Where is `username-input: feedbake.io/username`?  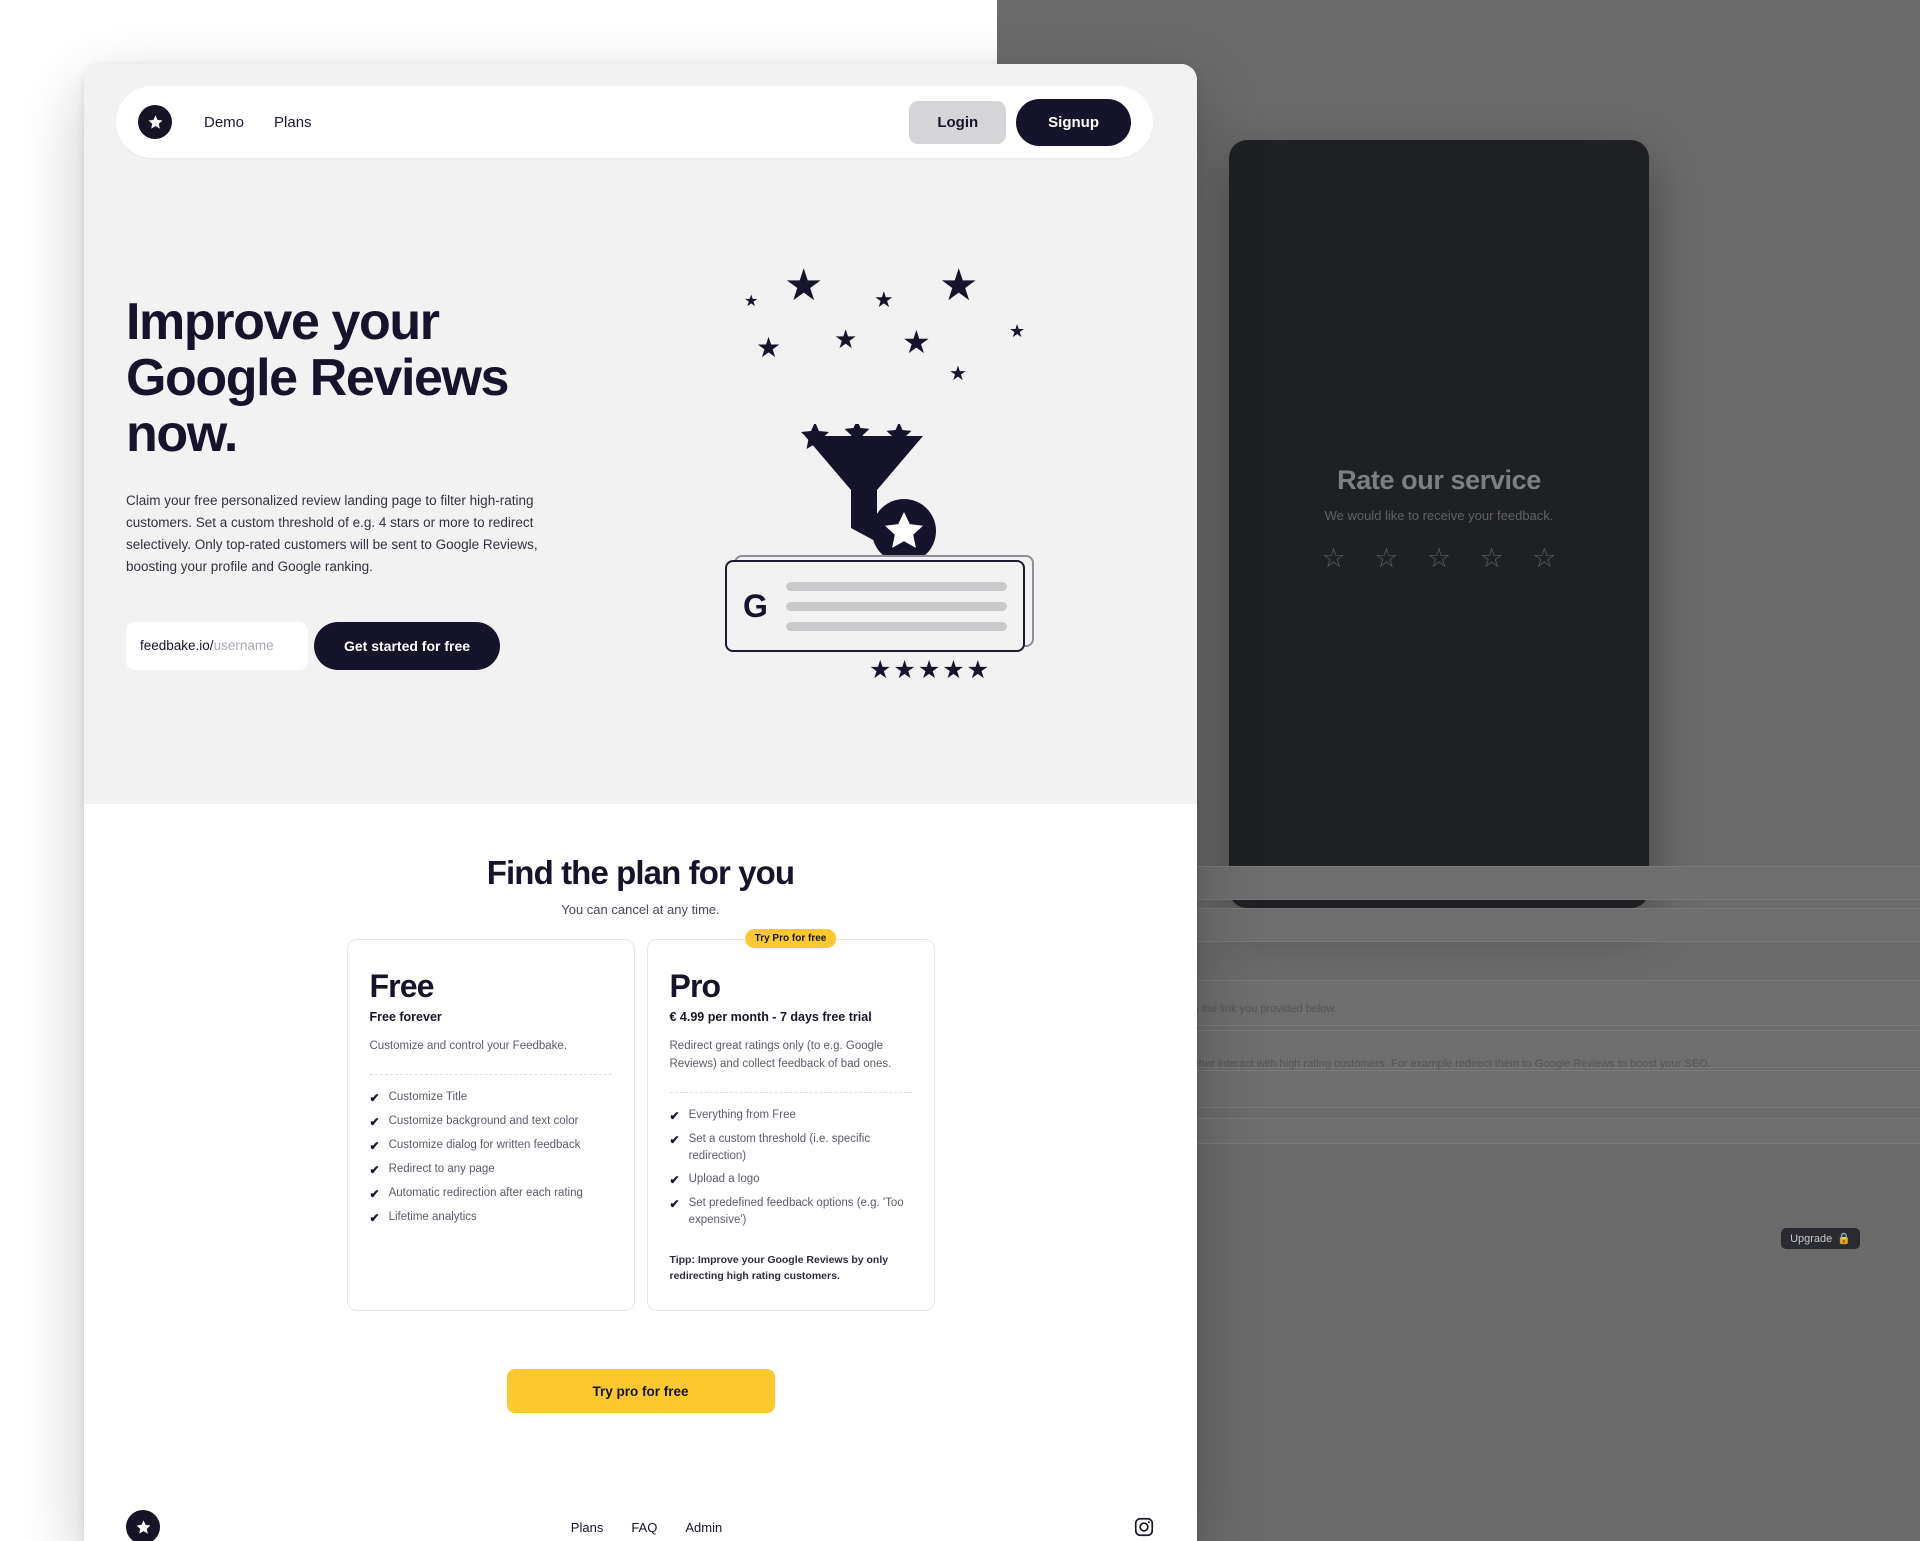 username-input: feedbake.io/username is located at coordinates (217, 645).